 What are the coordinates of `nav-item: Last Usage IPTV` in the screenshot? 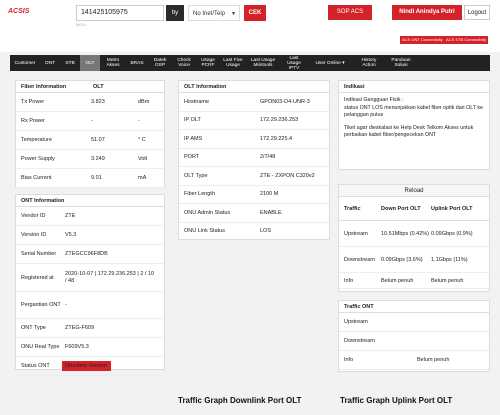 It's located at (294, 63).